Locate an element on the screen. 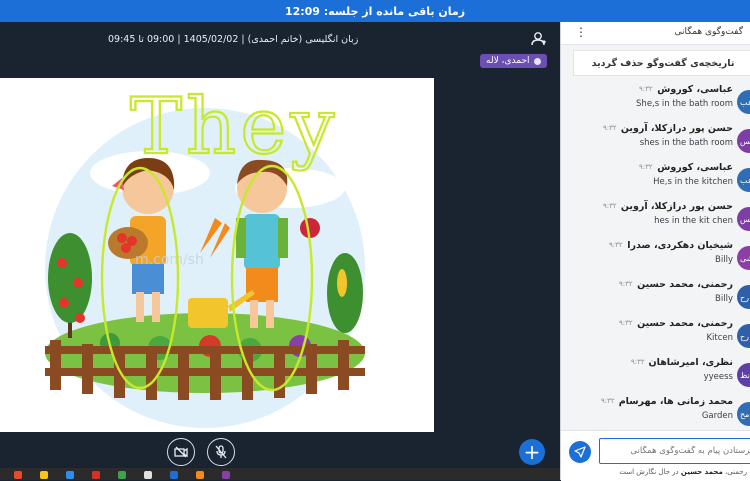 The width and height of the screenshot is (750, 481). message-sender: نظری، امیرشاهان is located at coordinates (690, 362).